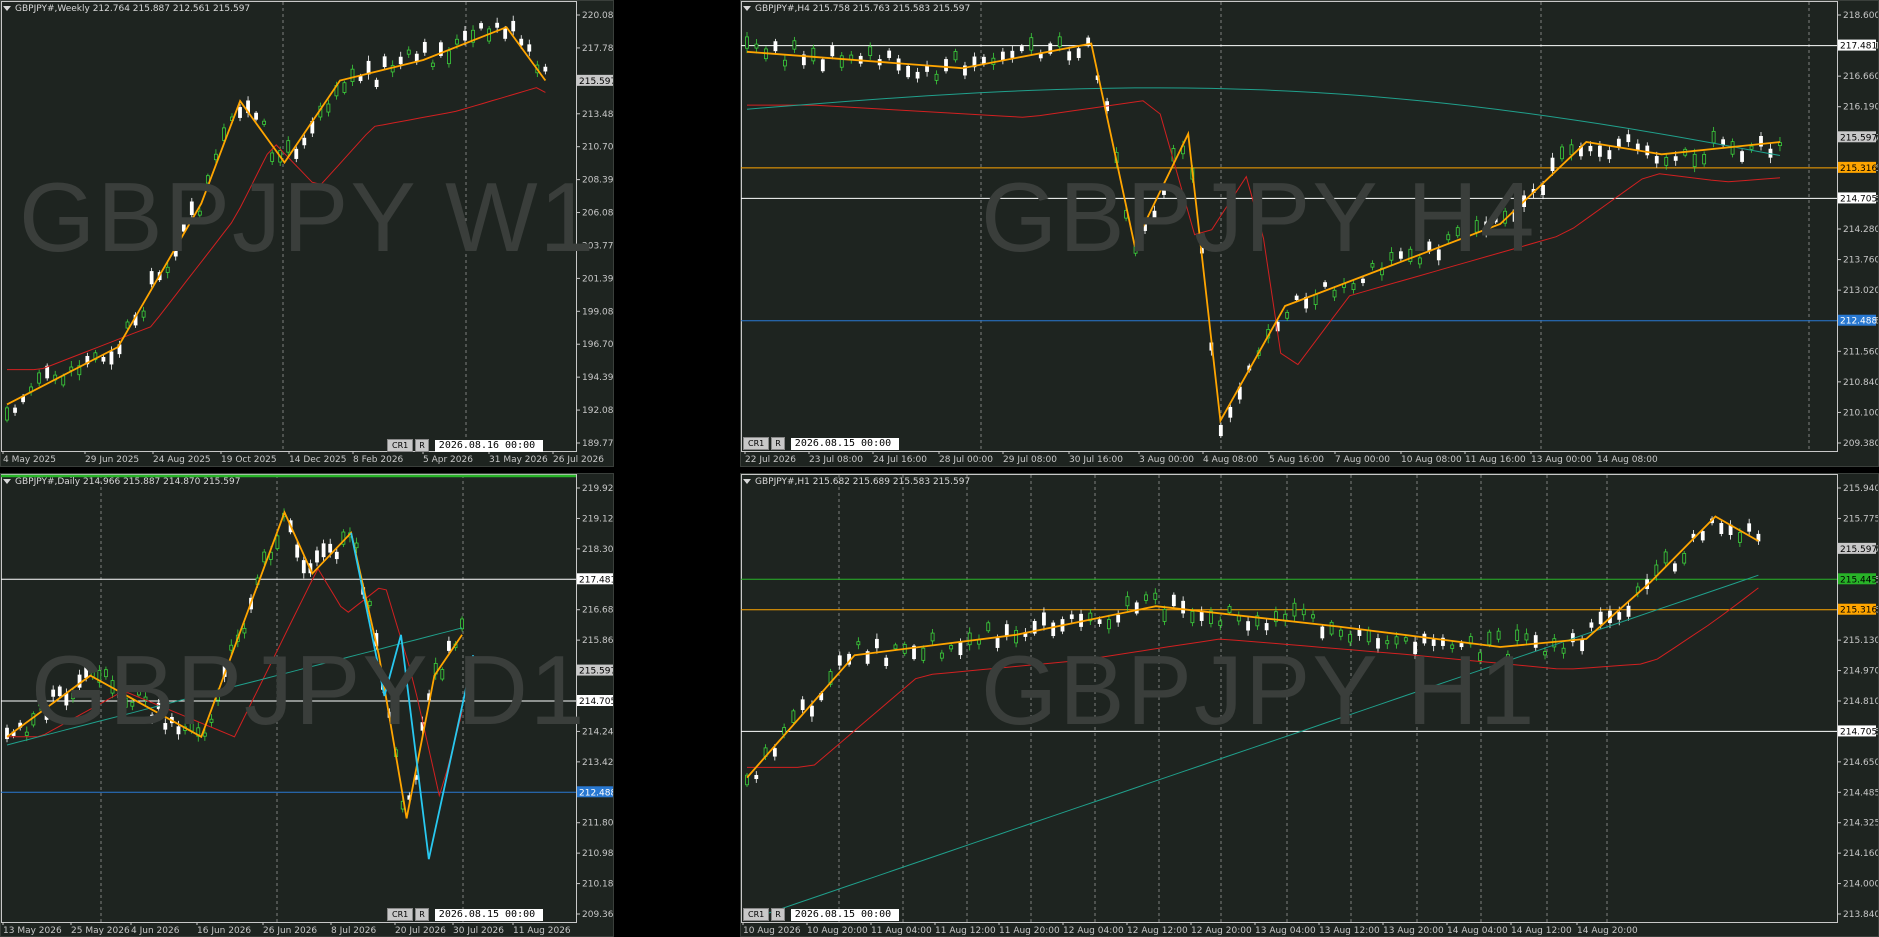 Image resolution: width=1879 pixels, height=937 pixels. I want to click on price-label: 199.080, so click(598, 312).